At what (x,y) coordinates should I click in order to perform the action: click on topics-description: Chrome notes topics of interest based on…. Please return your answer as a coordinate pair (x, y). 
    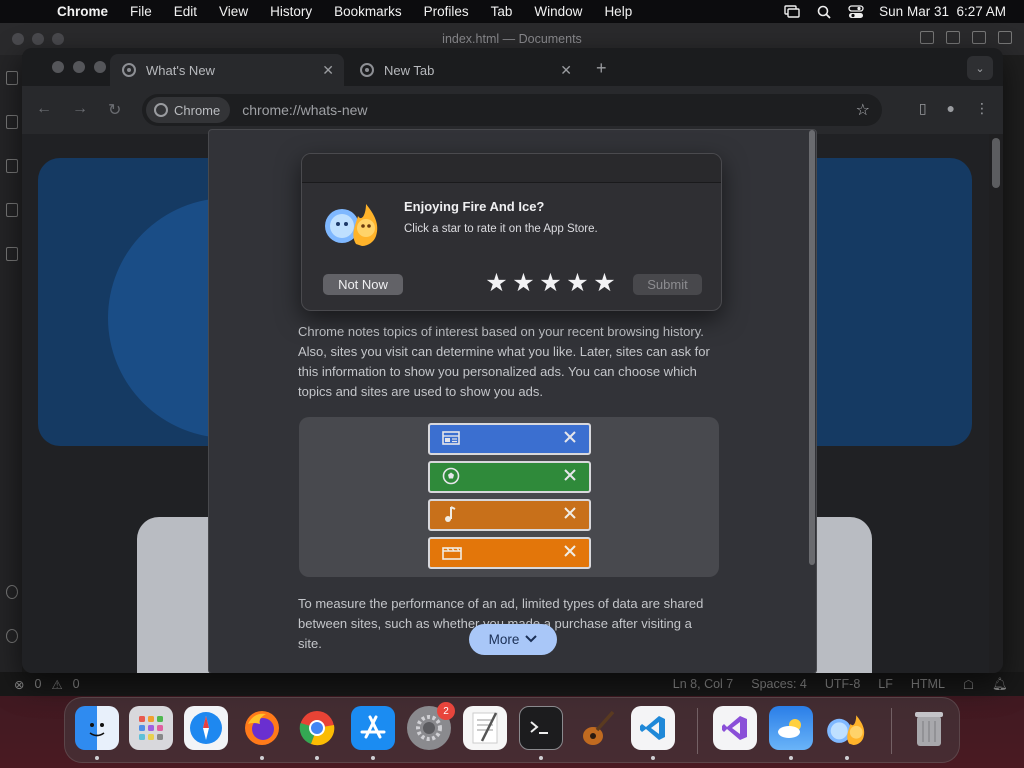
    Looking at the image, I should click on (504, 361).